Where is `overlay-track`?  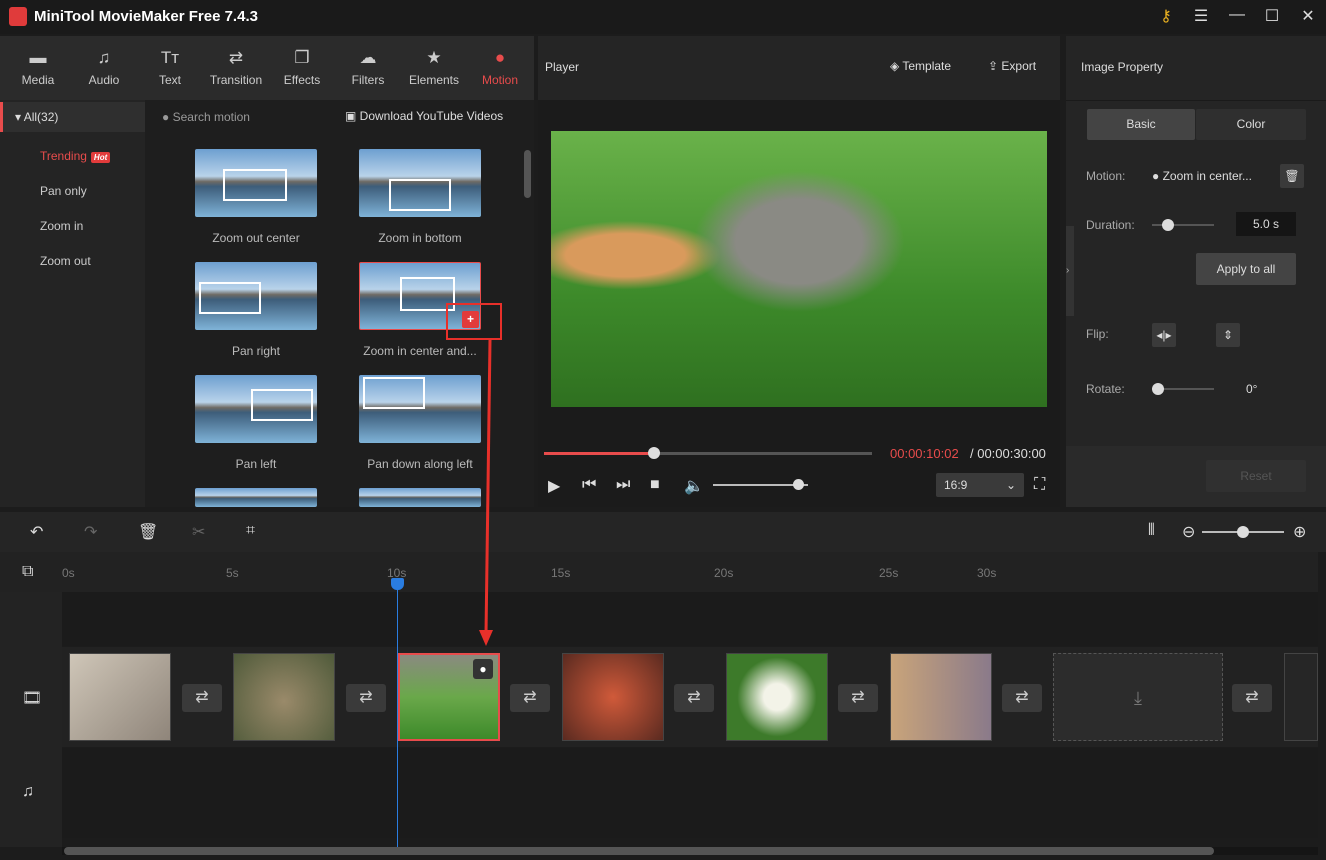
overlay-track is located at coordinates (690, 619).